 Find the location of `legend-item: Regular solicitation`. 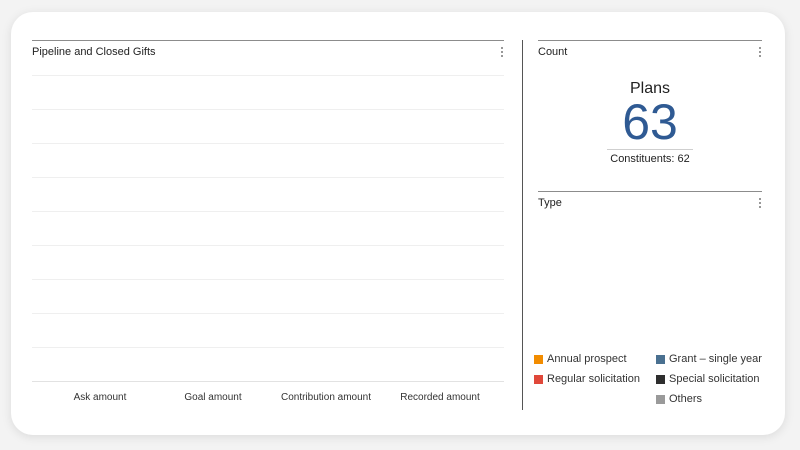

legend-item: Regular solicitation is located at coordinates (587, 379).